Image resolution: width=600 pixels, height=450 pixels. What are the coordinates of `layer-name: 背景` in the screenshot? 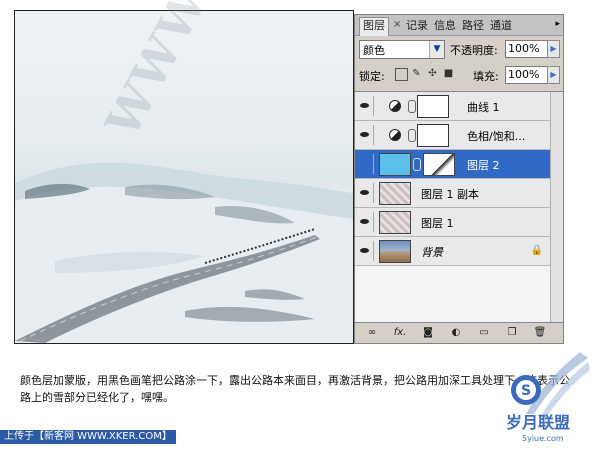 It's located at (432, 252).